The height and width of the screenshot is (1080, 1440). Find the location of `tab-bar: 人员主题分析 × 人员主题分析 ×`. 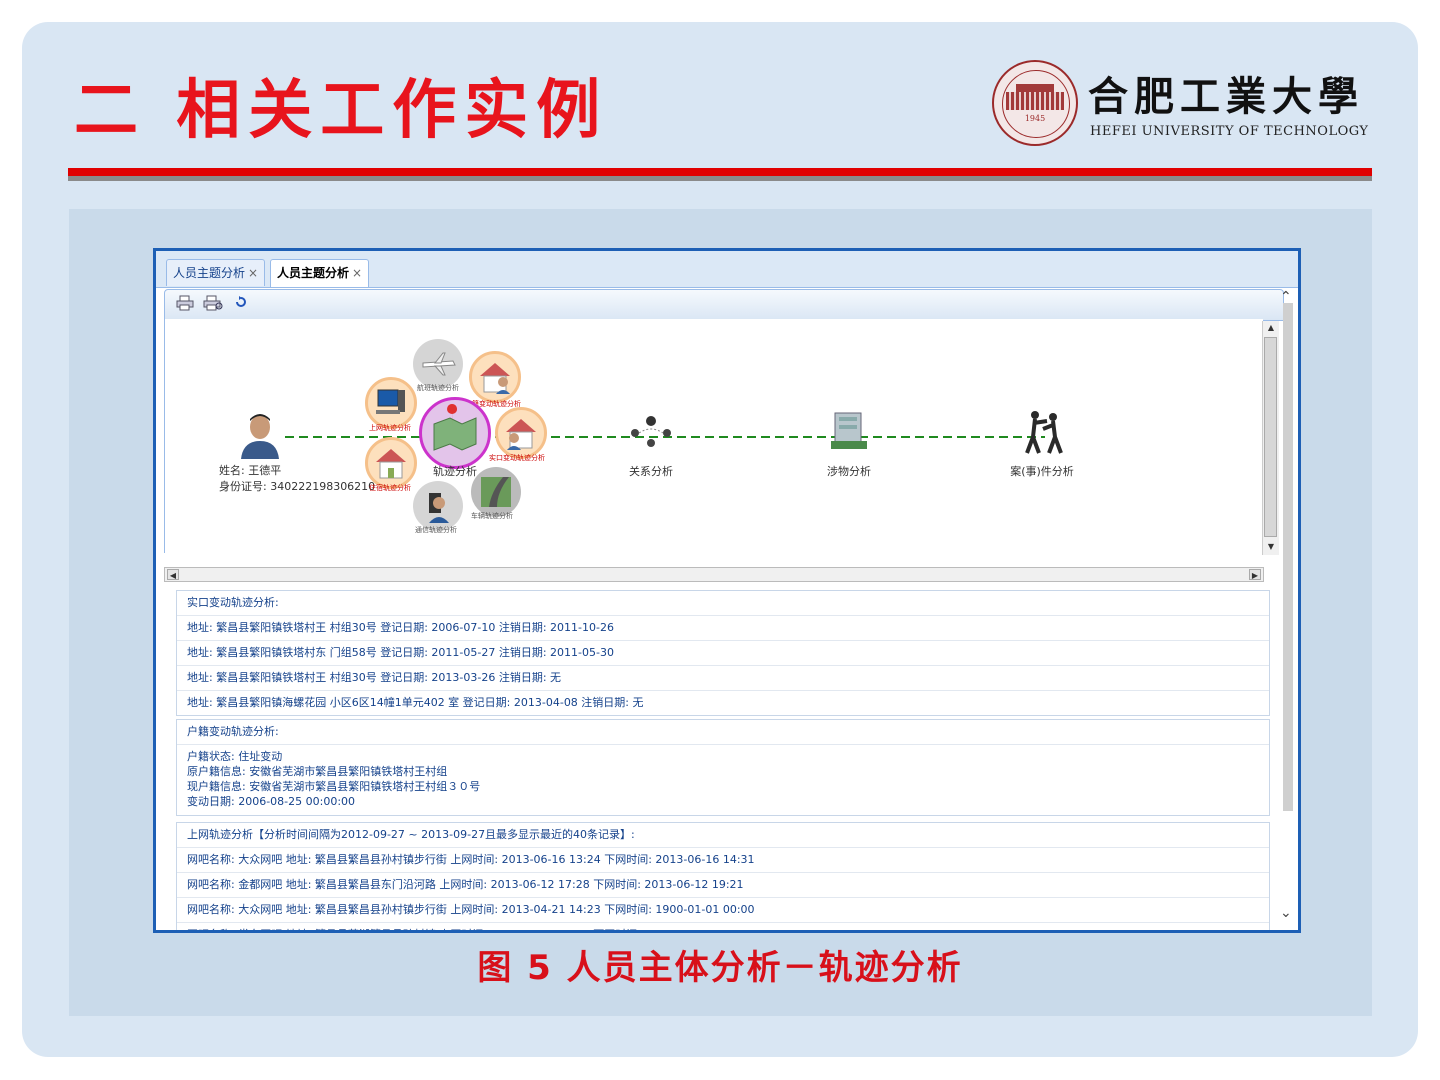

tab-bar: 人员主题分析 × 人员主题分析 × is located at coordinates (727, 269).